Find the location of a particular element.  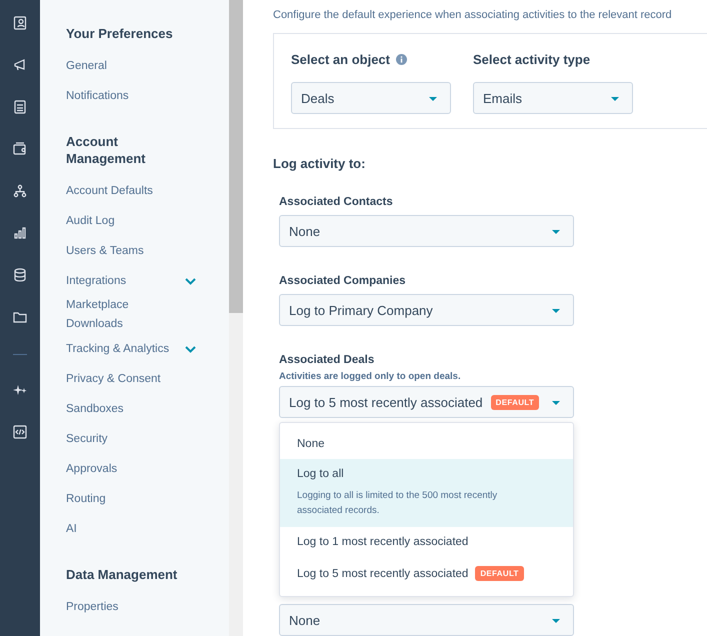

sidebar-item: Tracking & Analytics is located at coordinates (131, 349).